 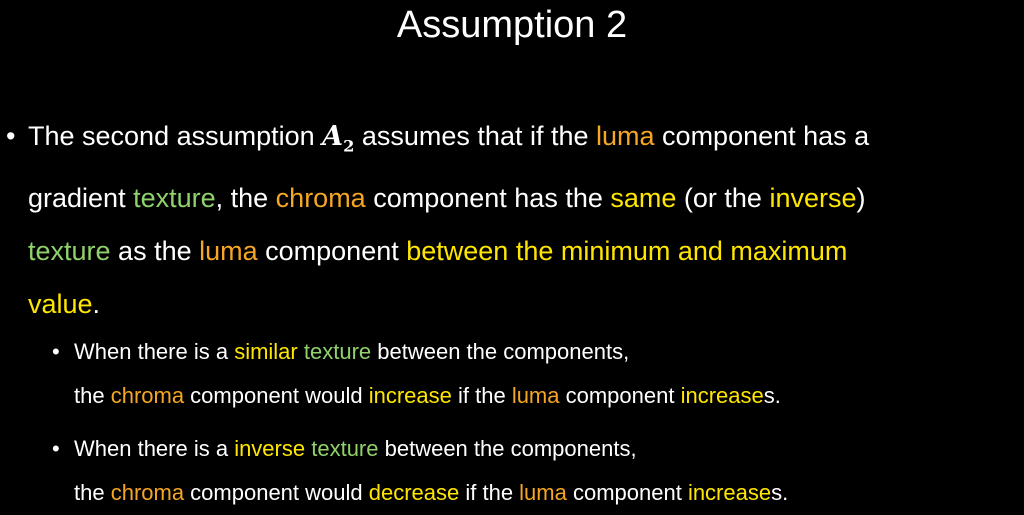 What do you see at coordinates (861, 198) in the screenshot?
I see `text-segment: )` at bounding box center [861, 198].